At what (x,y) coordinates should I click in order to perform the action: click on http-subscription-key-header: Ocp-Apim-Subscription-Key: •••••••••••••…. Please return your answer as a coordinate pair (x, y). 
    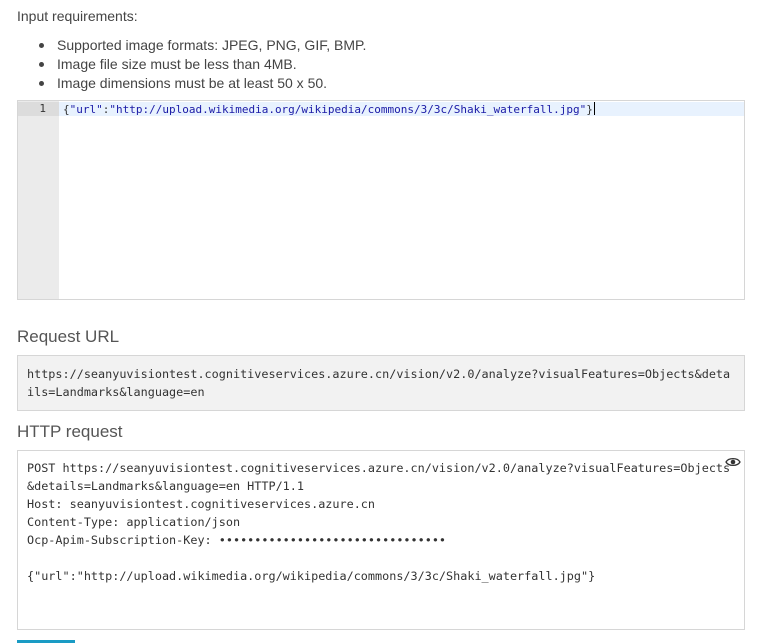
    Looking at the image, I should click on (237, 540).